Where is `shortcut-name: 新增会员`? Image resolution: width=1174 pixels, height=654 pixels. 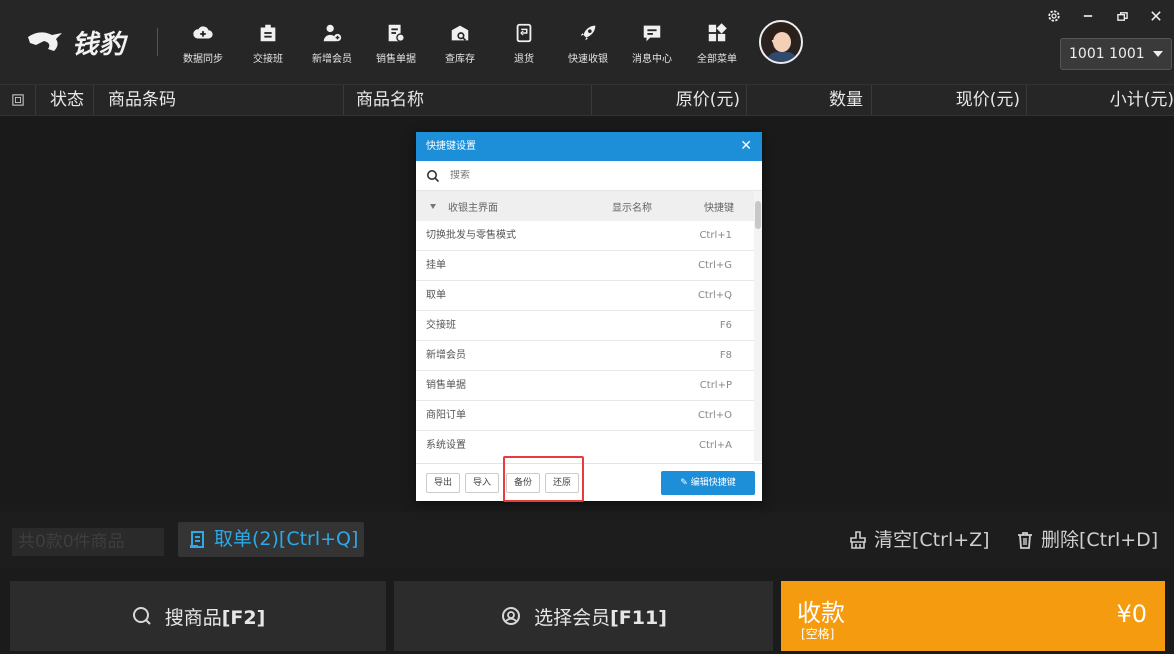
shortcut-name: 新增会员 is located at coordinates (446, 355).